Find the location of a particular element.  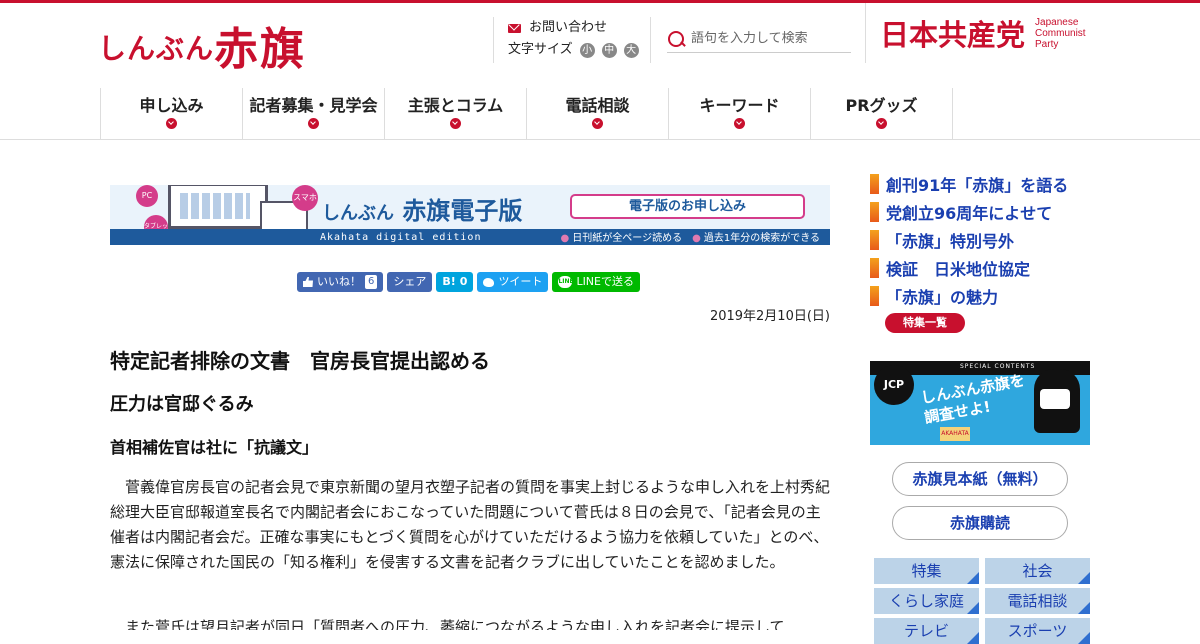

search-icon is located at coordinates (676, 39).